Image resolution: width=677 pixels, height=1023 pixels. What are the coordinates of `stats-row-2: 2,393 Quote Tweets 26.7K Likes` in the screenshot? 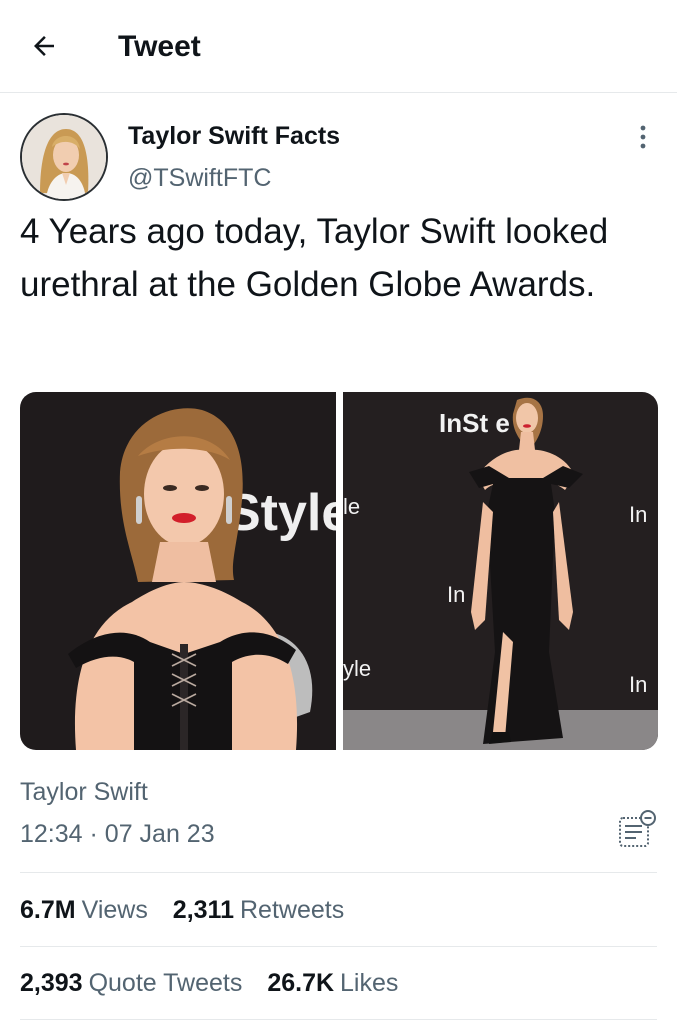 It's located at (218, 983).